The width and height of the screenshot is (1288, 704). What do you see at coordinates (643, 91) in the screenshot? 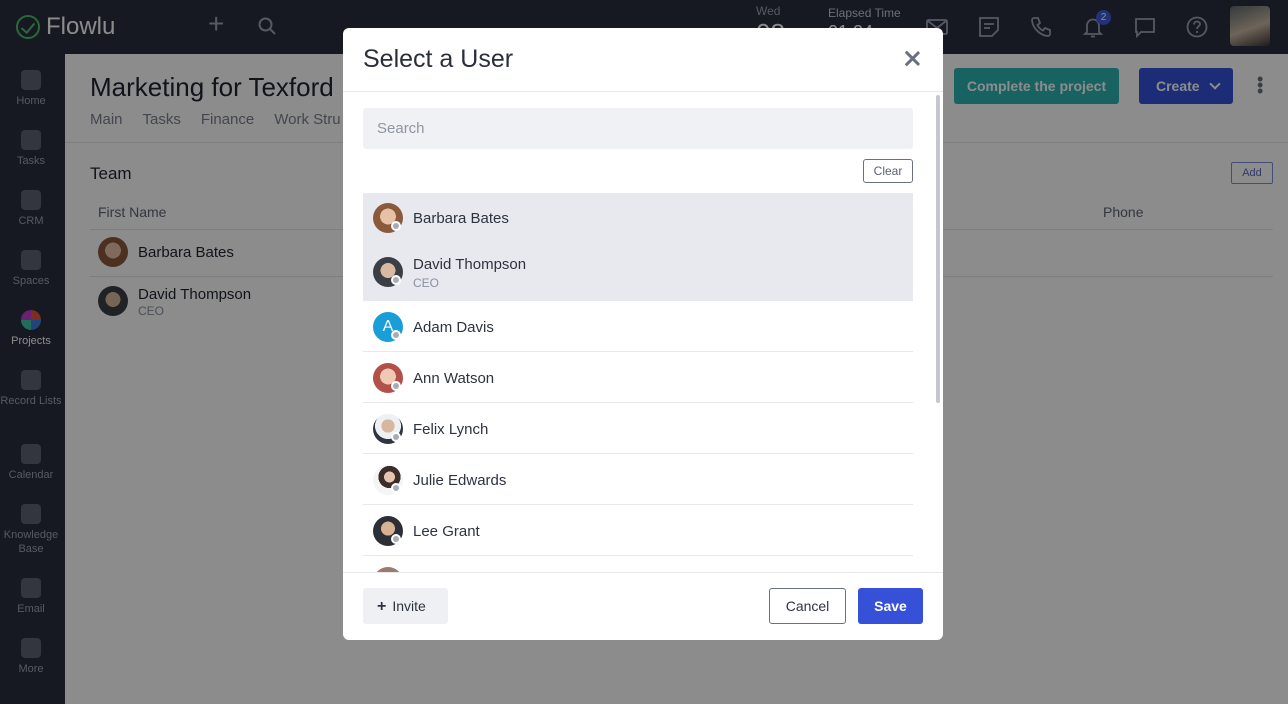
I see `dialog-header-divider` at bounding box center [643, 91].